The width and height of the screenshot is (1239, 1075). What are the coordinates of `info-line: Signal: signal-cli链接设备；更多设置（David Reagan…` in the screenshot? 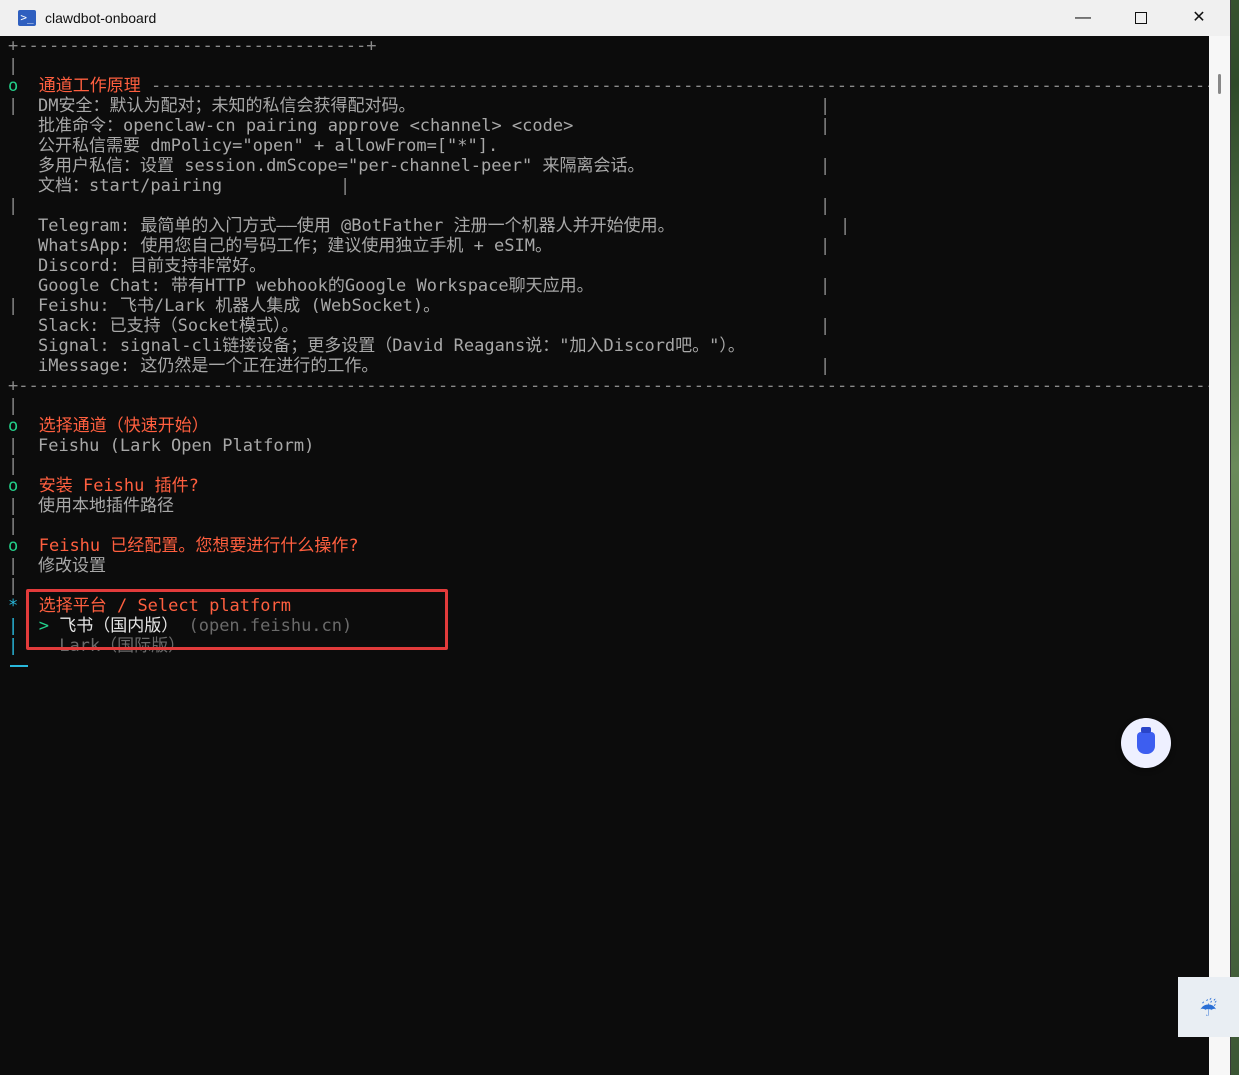 It's located at (391, 346).